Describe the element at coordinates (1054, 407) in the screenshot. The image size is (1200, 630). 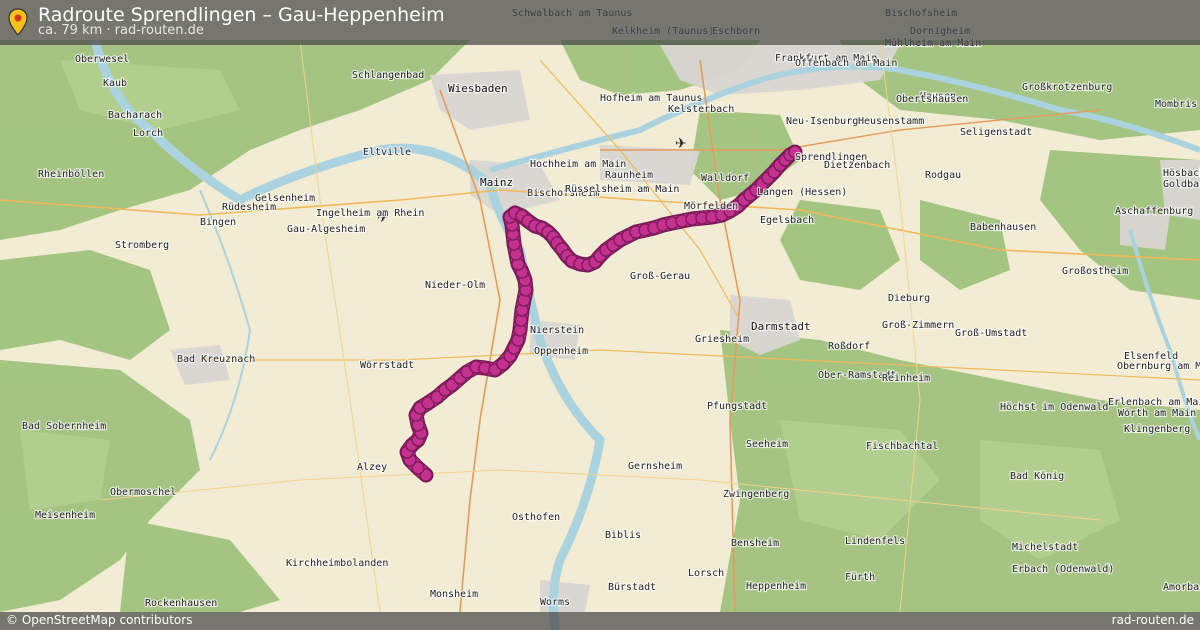
I see `place-label: Höchst im Odenwald` at that location.